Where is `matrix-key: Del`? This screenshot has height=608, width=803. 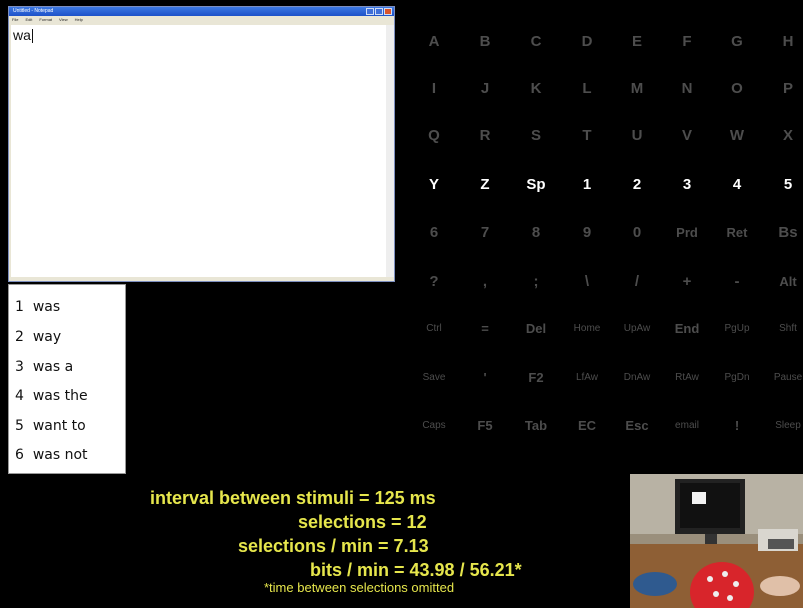 matrix-key: Del is located at coordinates (536, 328).